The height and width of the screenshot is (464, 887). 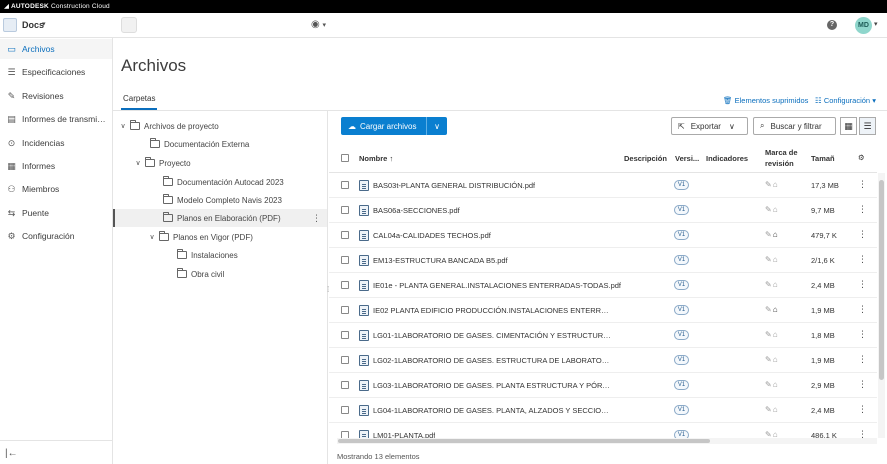 I want to click on sidebar-item-configuracion: ⚙ Configuración, so click(x=56, y=236).